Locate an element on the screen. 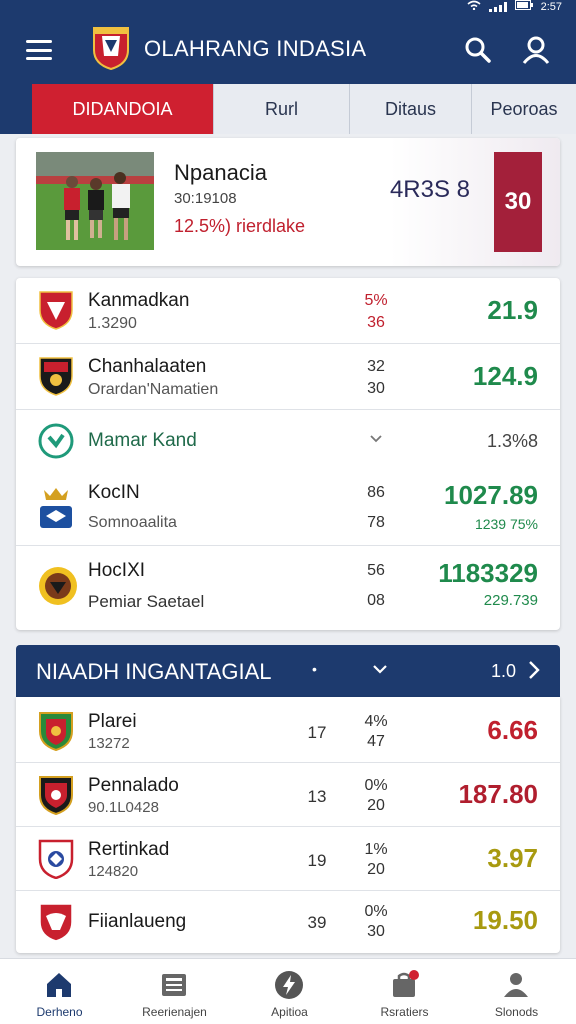  nav-label: Rsratiers is located at coordinates (404, 1012).